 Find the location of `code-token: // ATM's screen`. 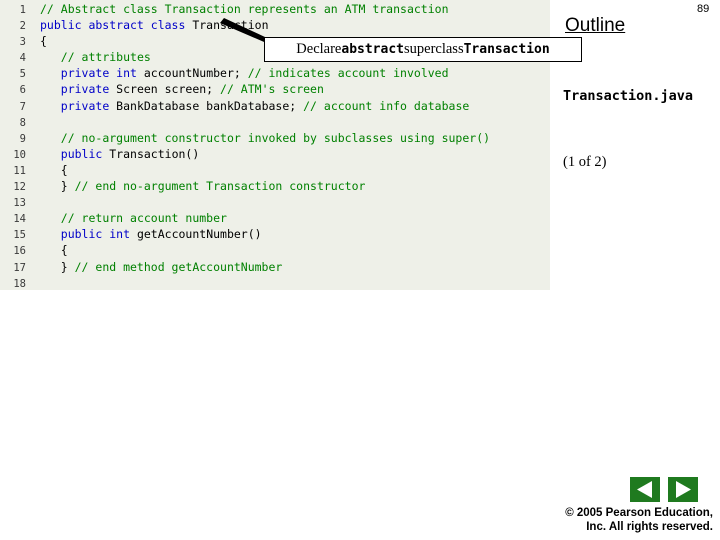

code-token: // ATM's screen is located at coordinates (272, 89).